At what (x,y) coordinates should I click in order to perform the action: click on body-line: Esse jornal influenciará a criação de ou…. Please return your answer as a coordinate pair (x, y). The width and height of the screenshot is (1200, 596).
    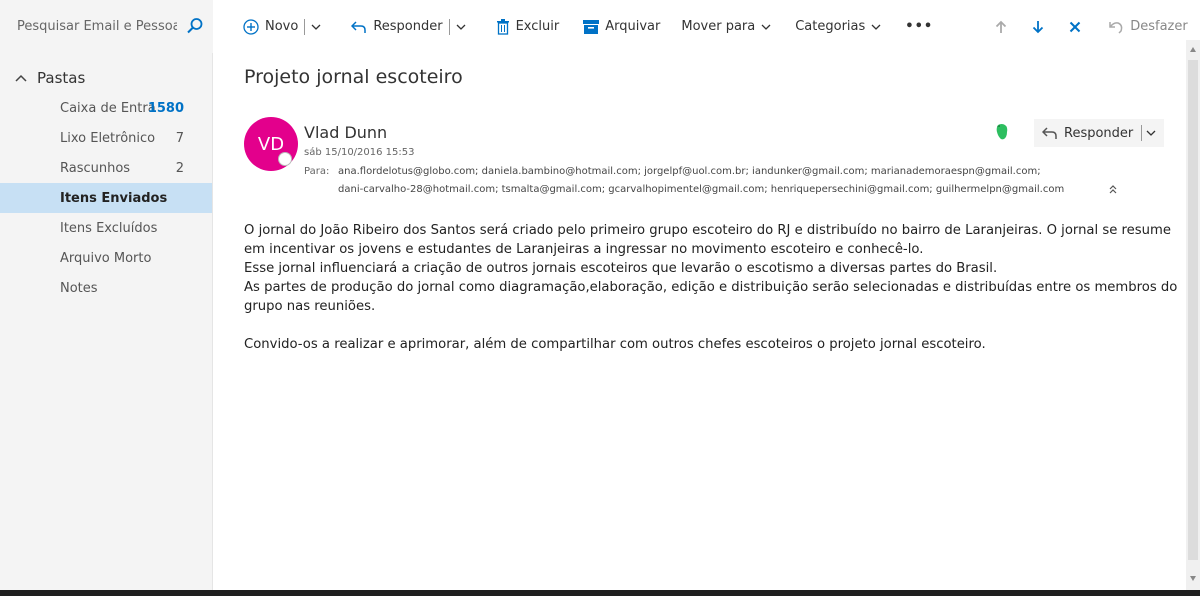
    Looking at the image, I should click on (621, 268).